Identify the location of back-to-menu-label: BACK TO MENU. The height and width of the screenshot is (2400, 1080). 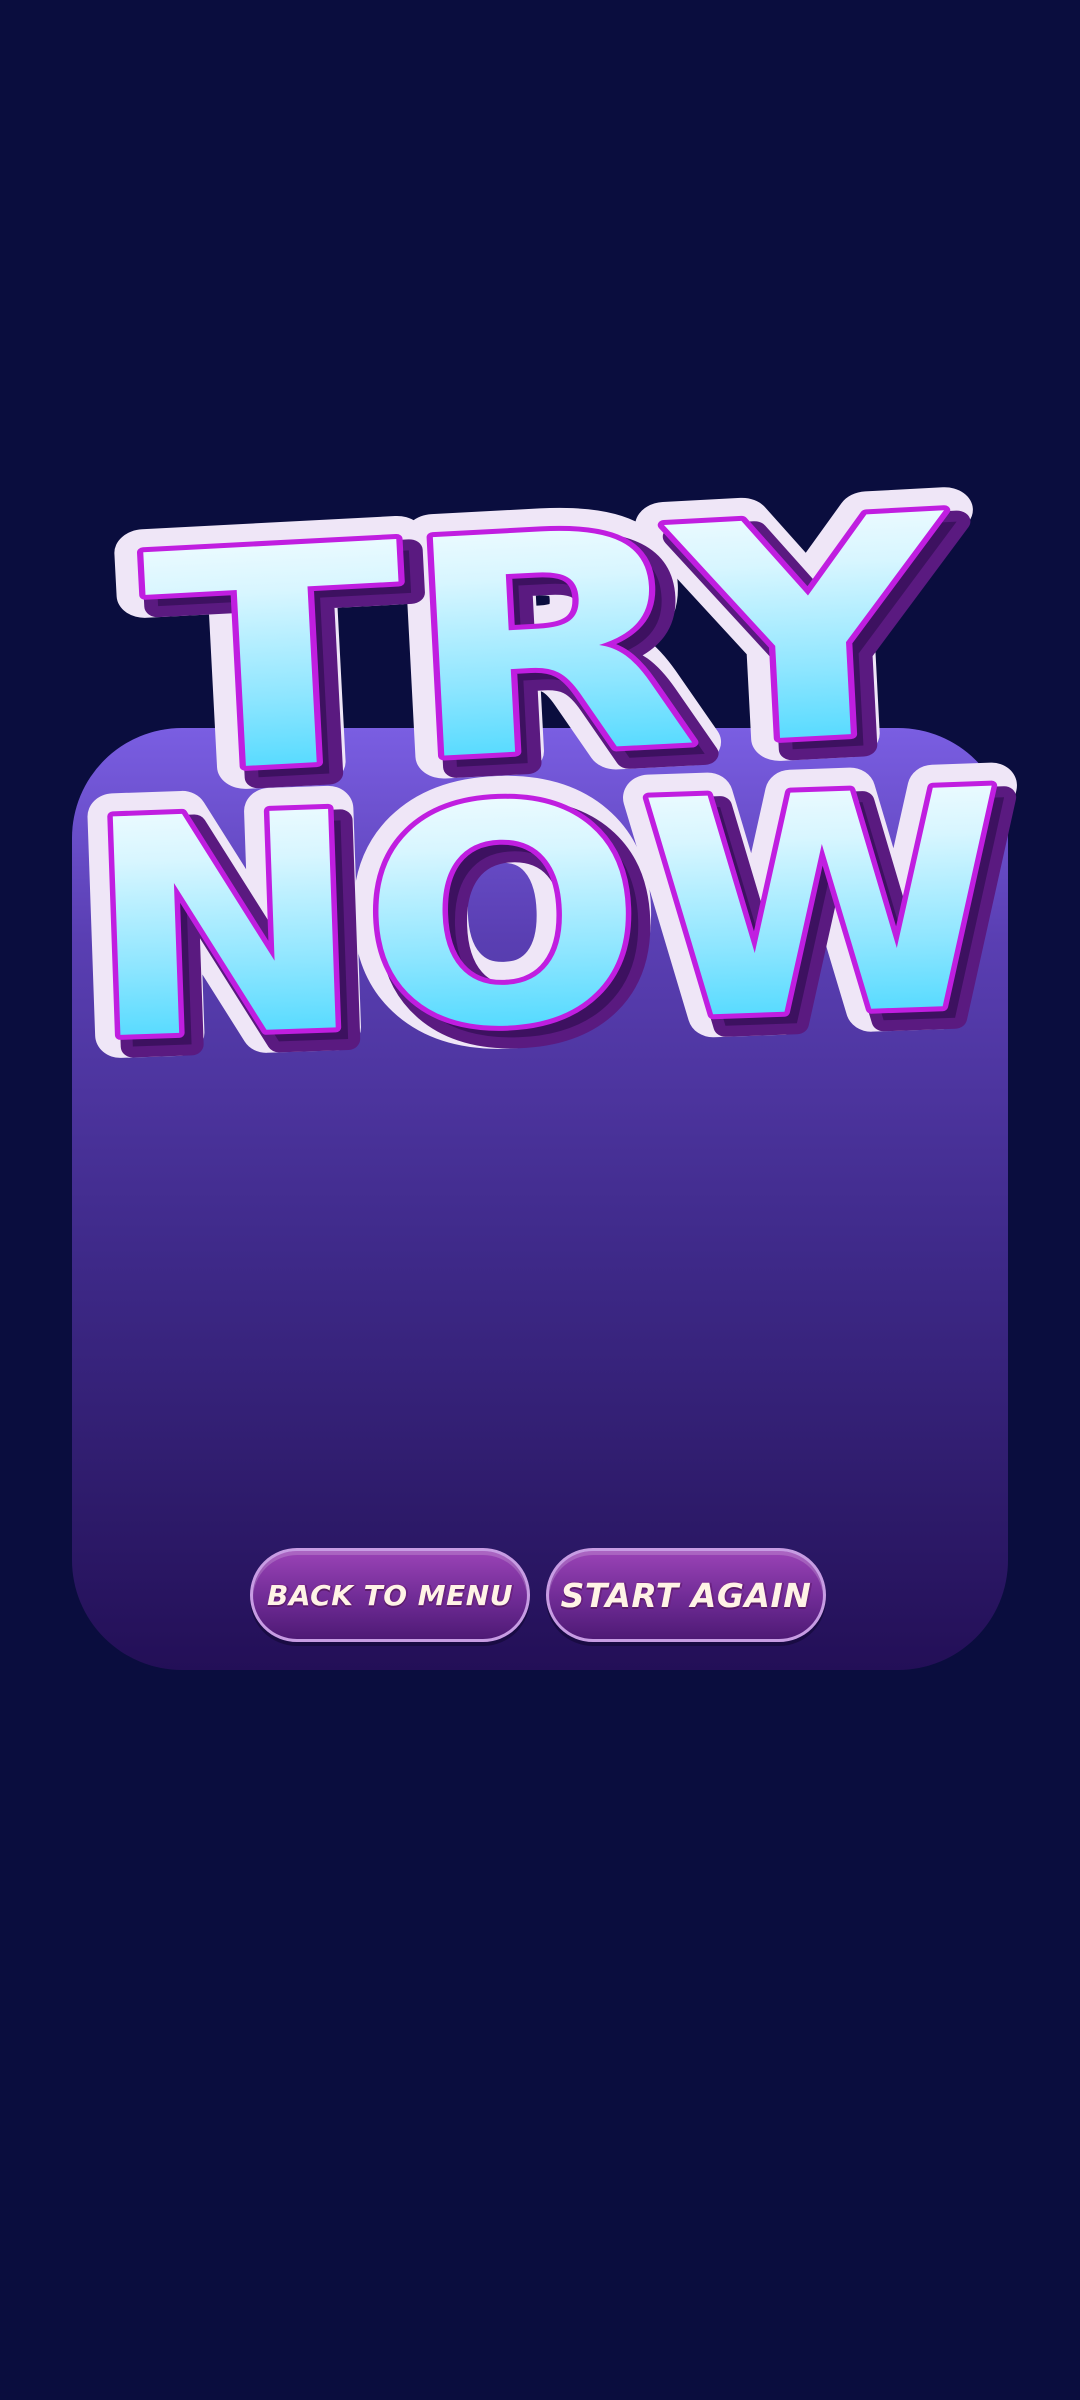
(390, 1595).